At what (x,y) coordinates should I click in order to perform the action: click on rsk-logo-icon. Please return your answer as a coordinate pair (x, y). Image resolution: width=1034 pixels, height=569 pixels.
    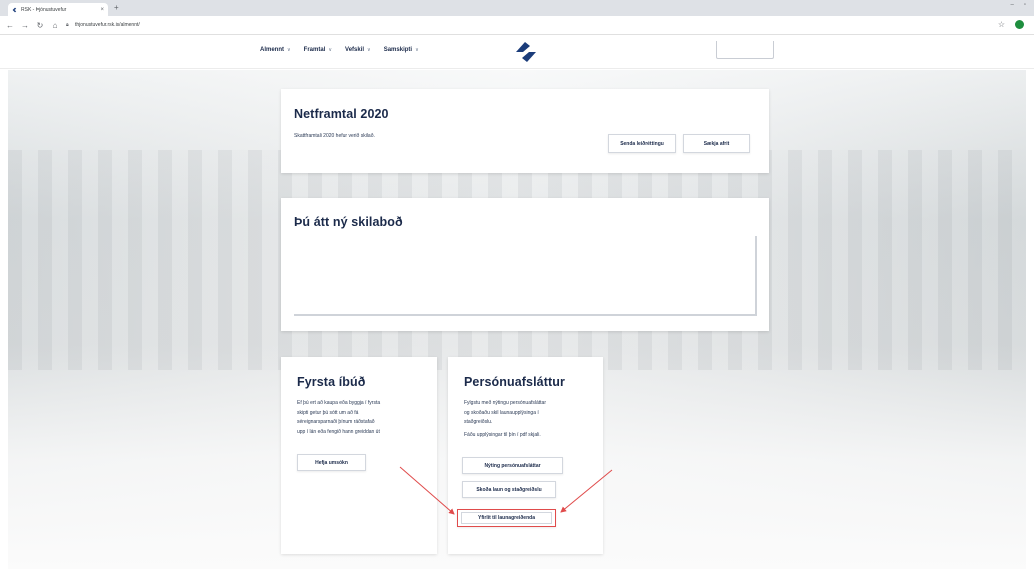
    Looking at the image, I should click on (526, 52).